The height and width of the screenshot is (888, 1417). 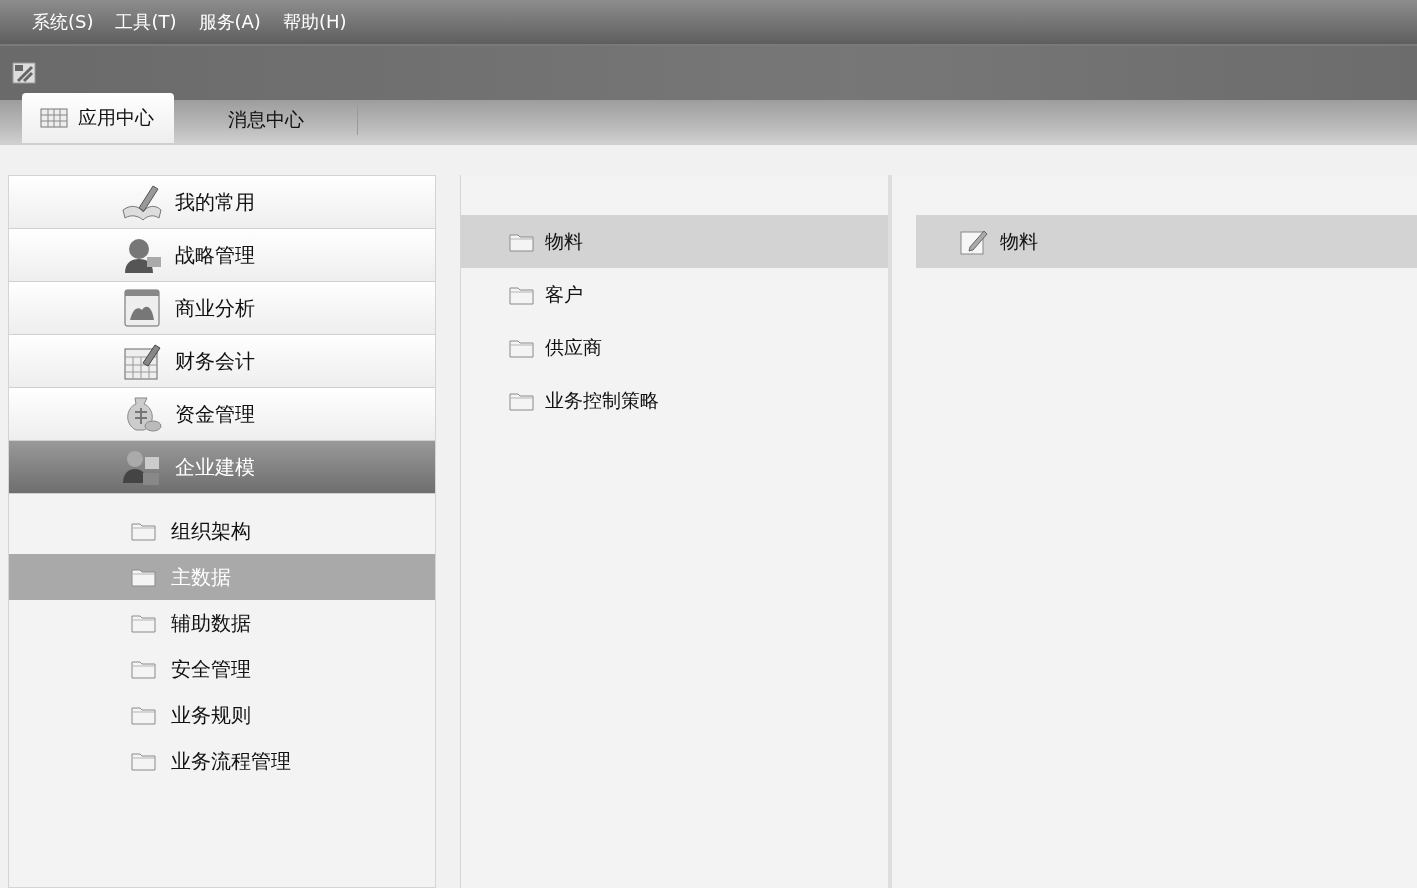 I want to click on module-item: 商业分析, so click(x=222, y=308).